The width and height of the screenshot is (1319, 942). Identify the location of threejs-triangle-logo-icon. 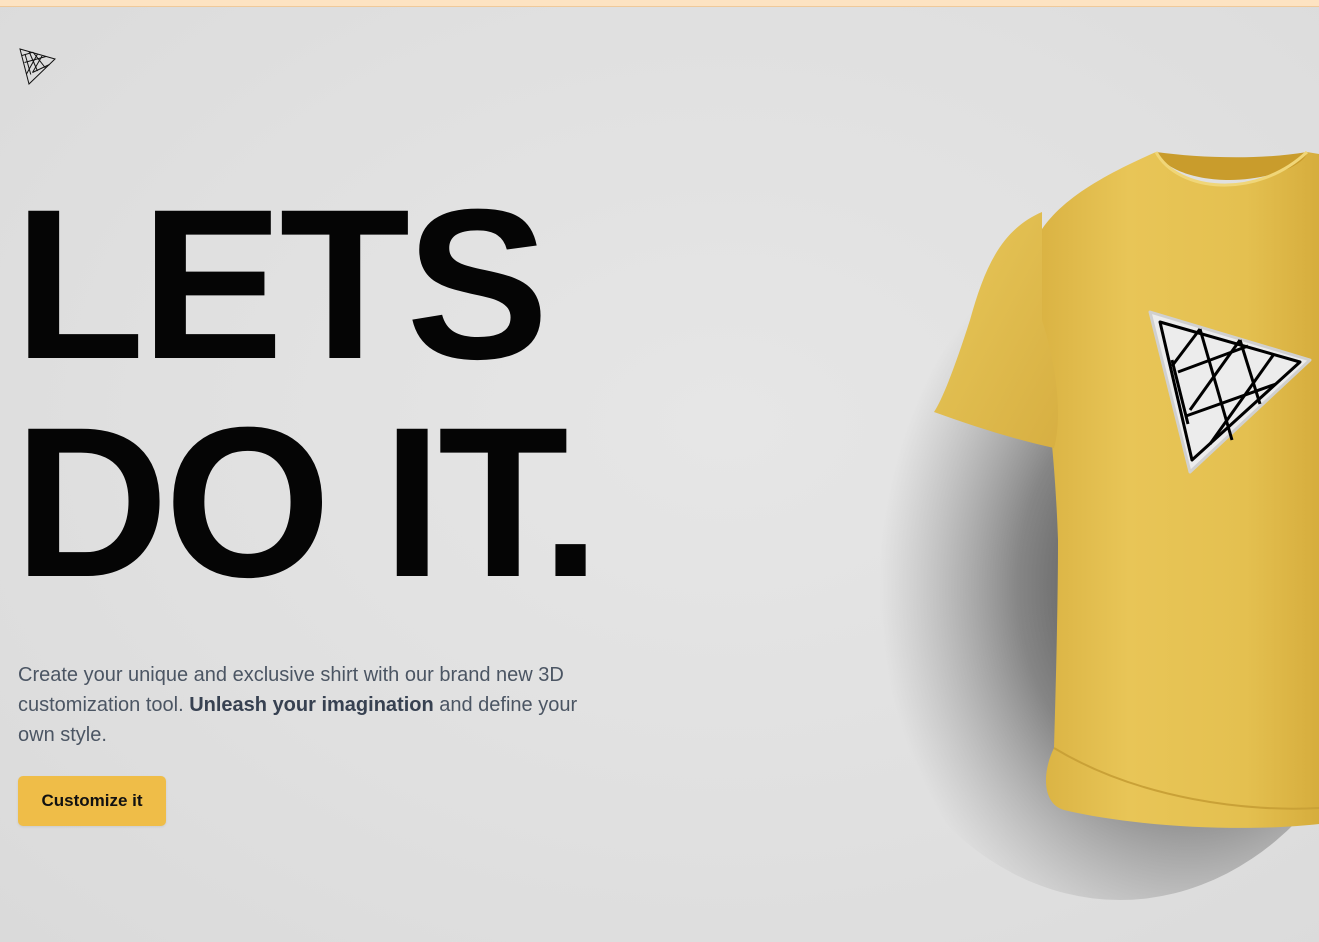
(38, 66).